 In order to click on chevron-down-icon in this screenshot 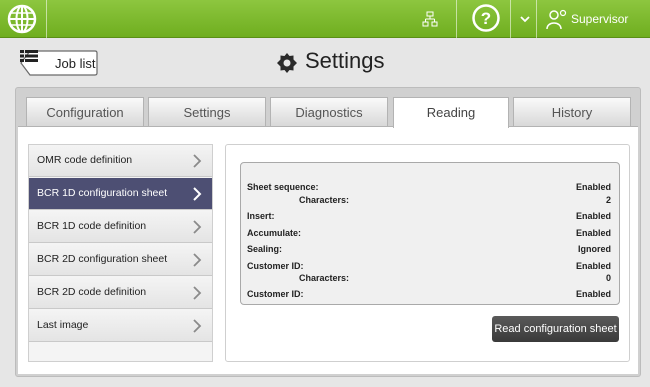, I will do `click(525, 19)`.